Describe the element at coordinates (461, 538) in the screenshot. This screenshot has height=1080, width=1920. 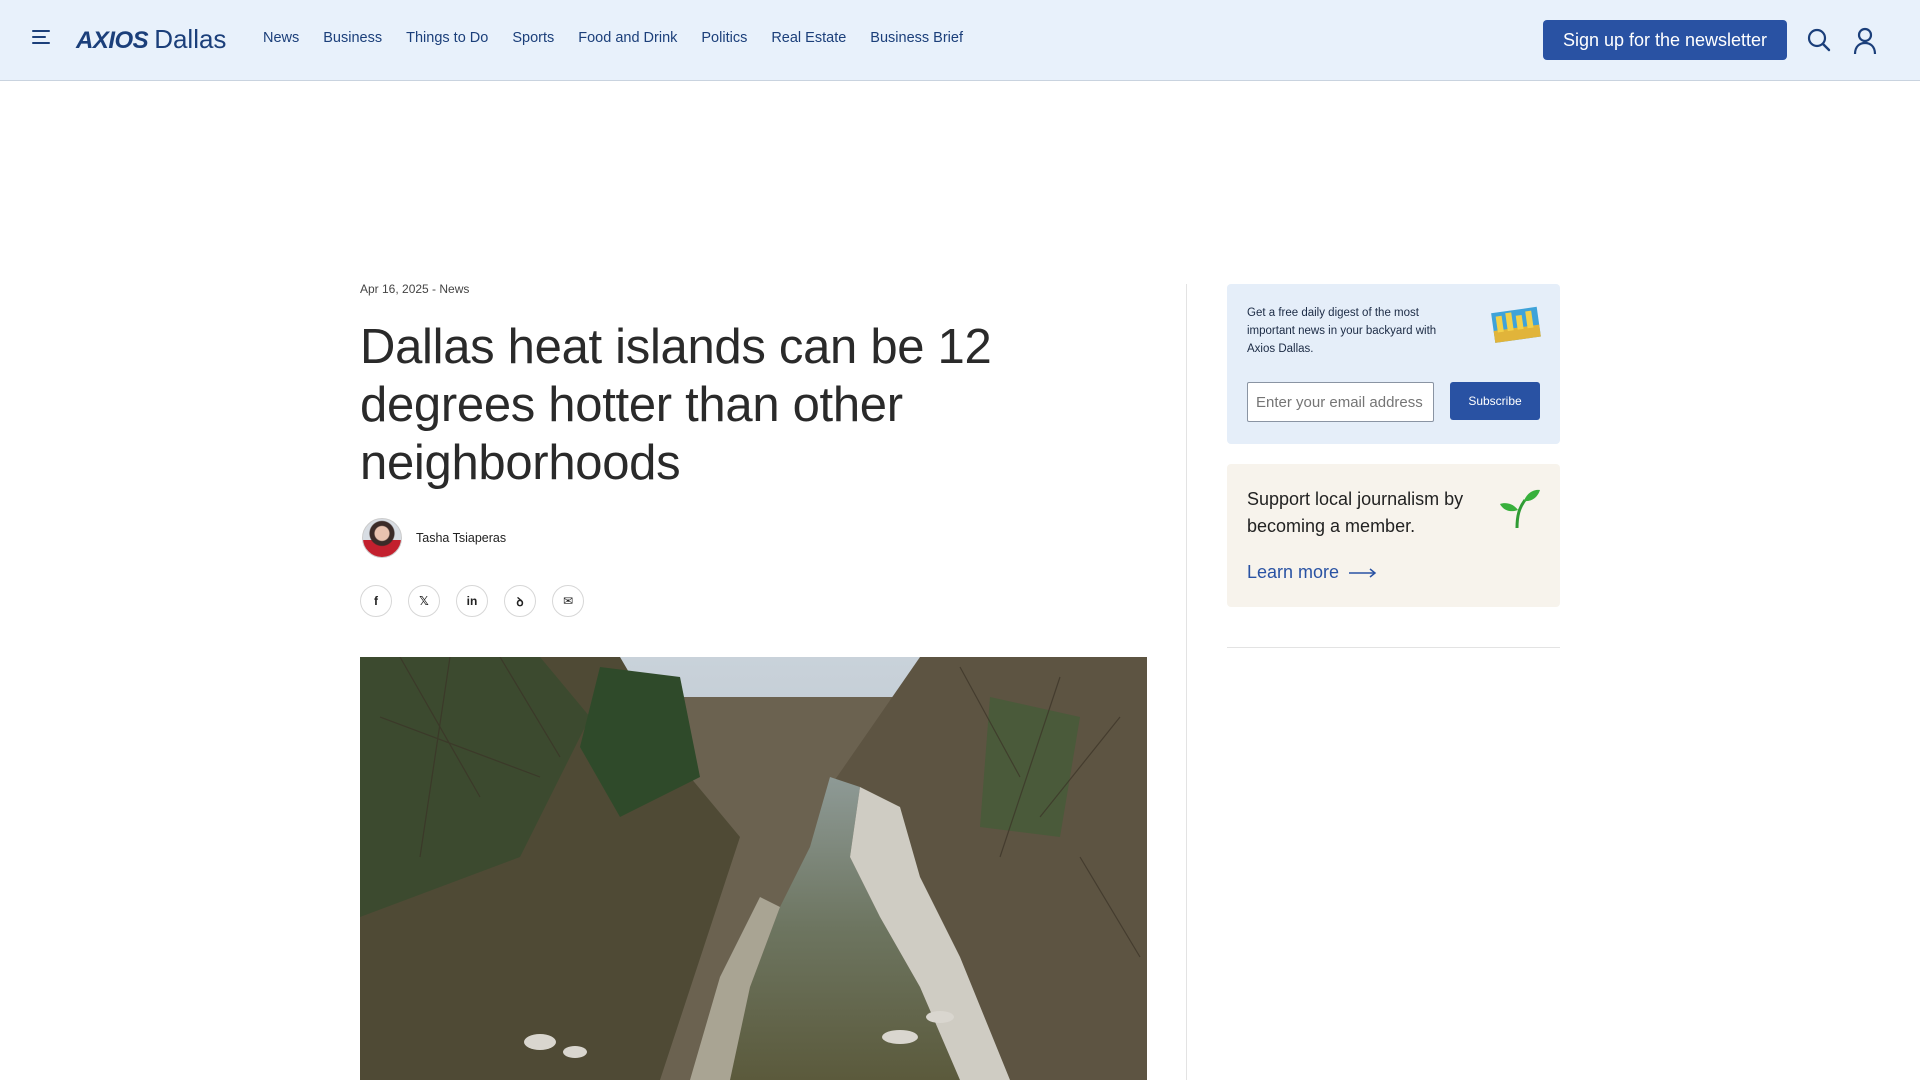
I see `author-name: Tasha Tsiaperas` at that location.